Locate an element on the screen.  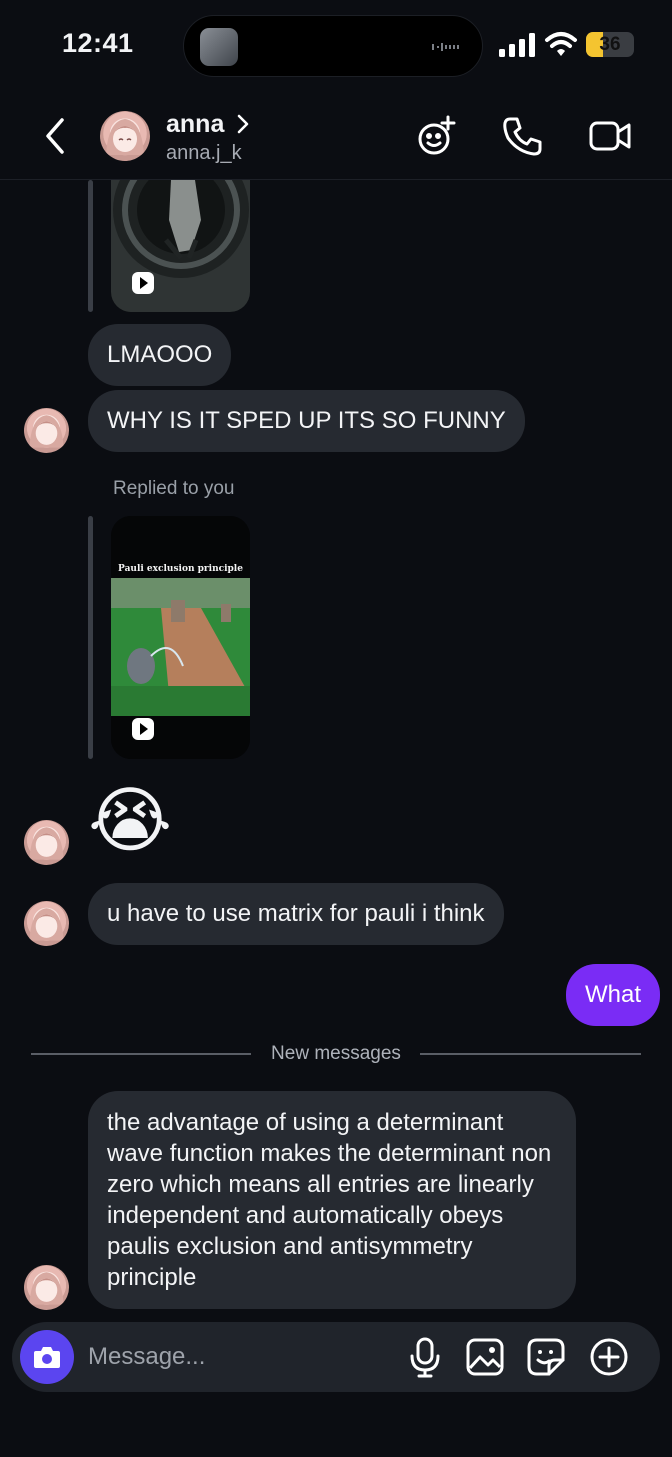
contact-username: anna.j_k is located at coordinates (204, 153).